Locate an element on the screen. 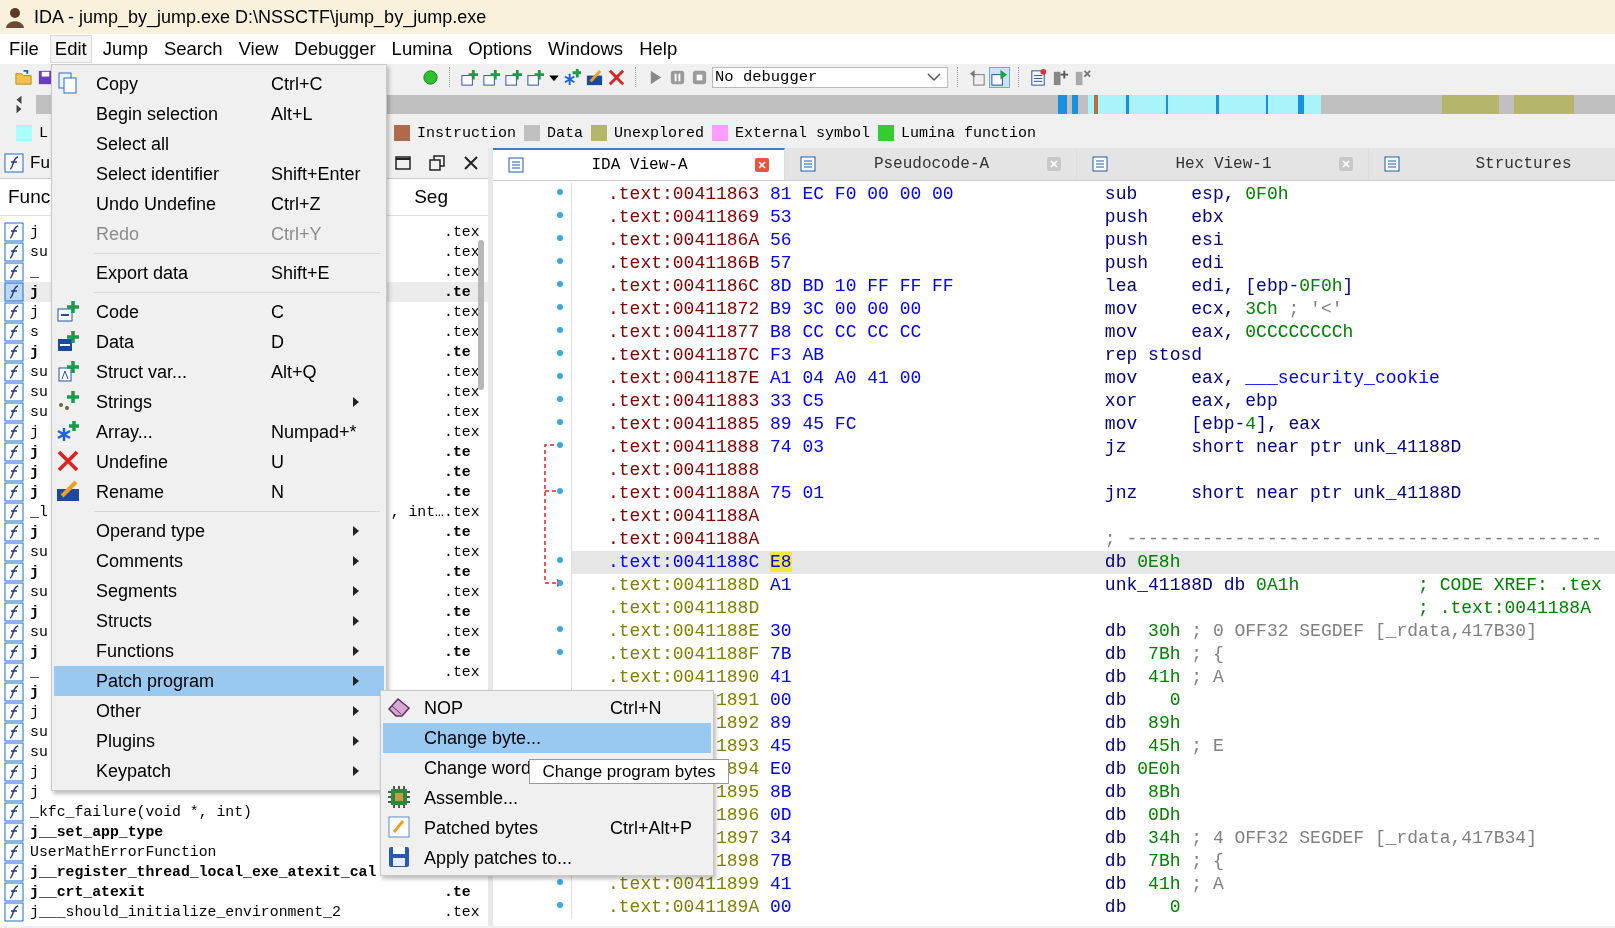 The height and width of the screenshot is (928, 1615). menu-item: Copy Ctrl+C is located at coordinates (219, 84).